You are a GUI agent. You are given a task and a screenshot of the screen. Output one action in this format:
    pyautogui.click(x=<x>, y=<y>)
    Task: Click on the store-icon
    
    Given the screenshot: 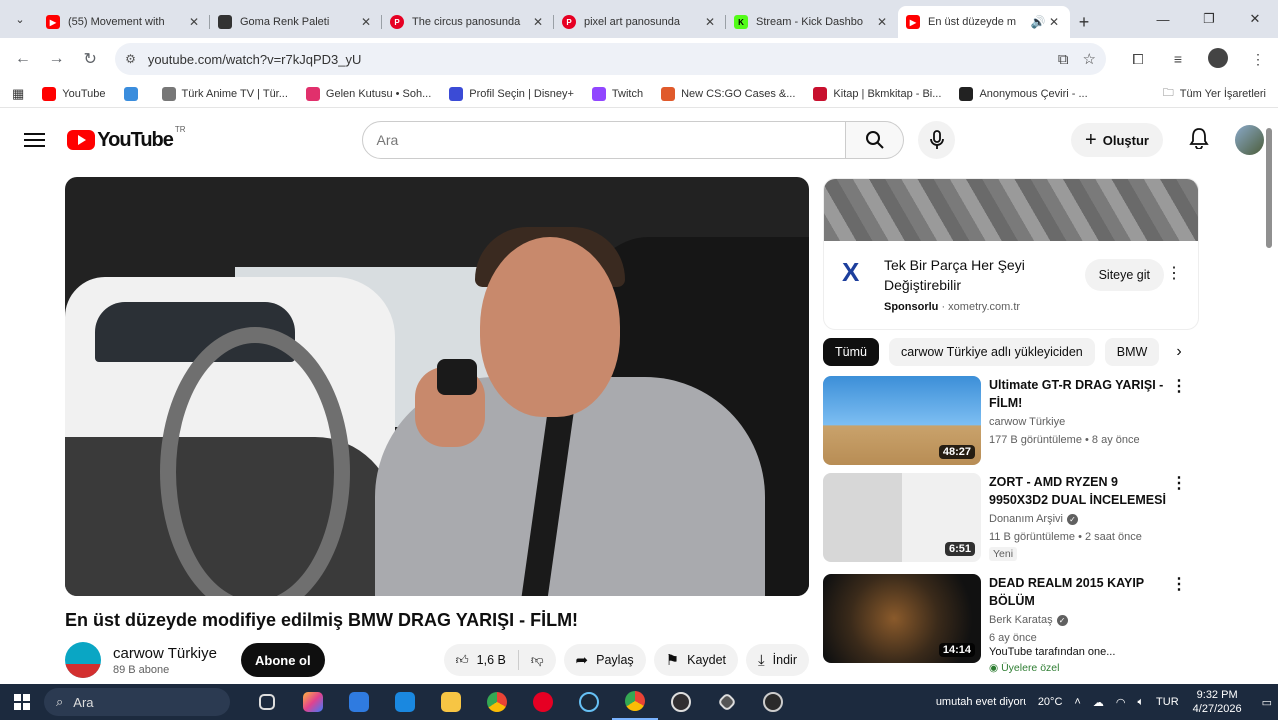 What is the action you would take?
    pyautogui.click(x=359, y=702)
    